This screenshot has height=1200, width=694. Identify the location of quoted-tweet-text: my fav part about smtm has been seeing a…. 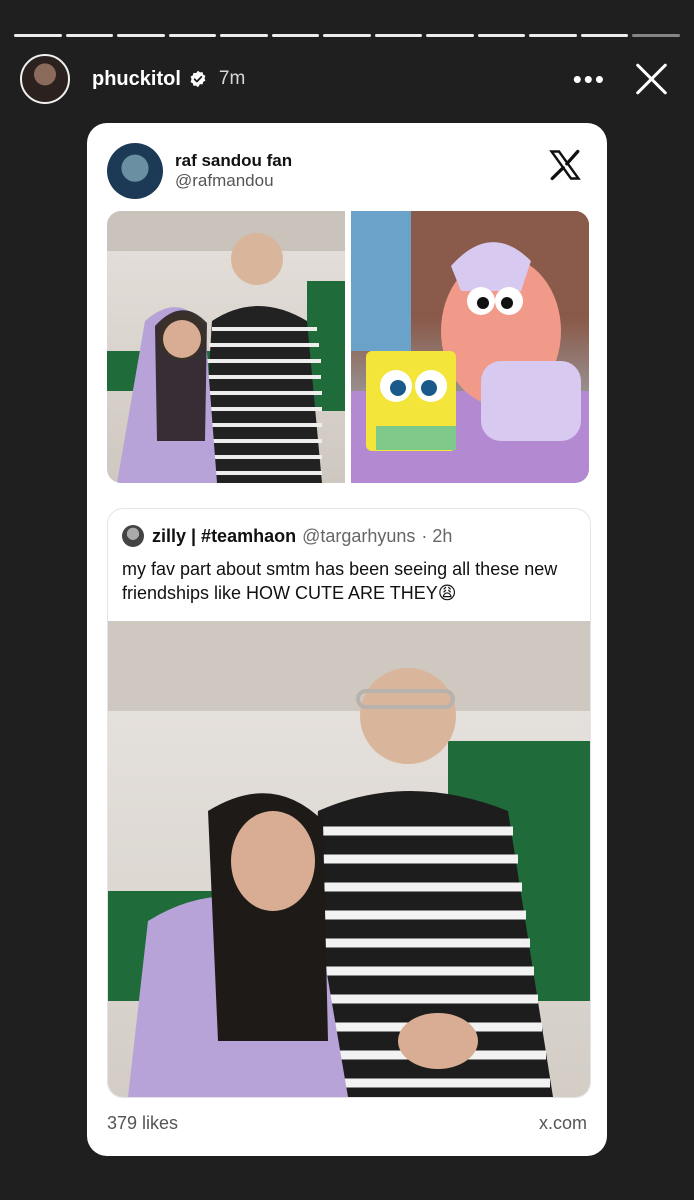
(340, 581).